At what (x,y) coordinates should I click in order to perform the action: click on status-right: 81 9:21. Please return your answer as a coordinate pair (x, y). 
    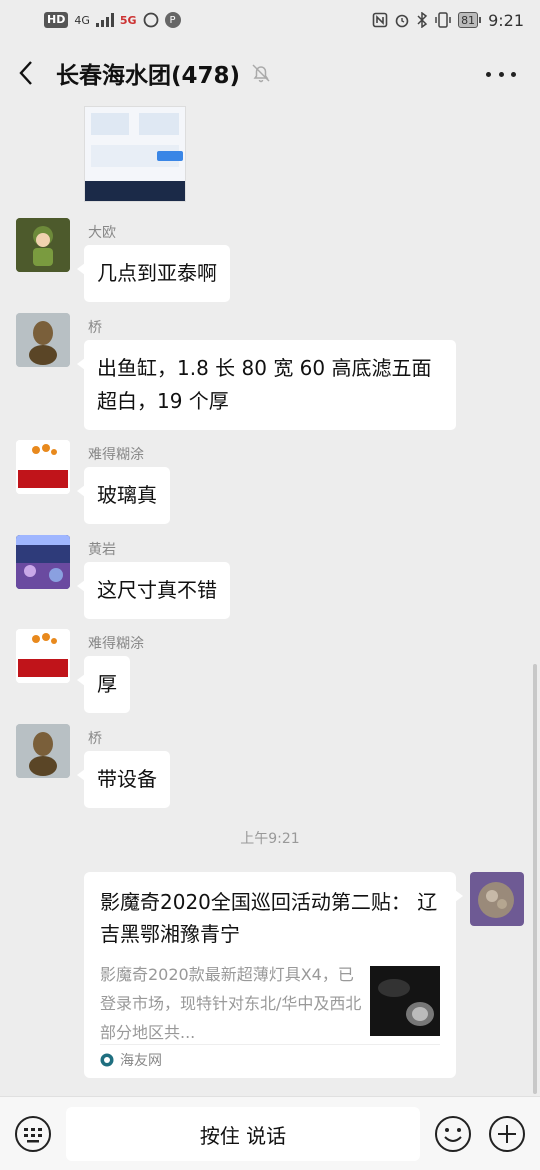
    Looking at the image, I should click on (448, 20).